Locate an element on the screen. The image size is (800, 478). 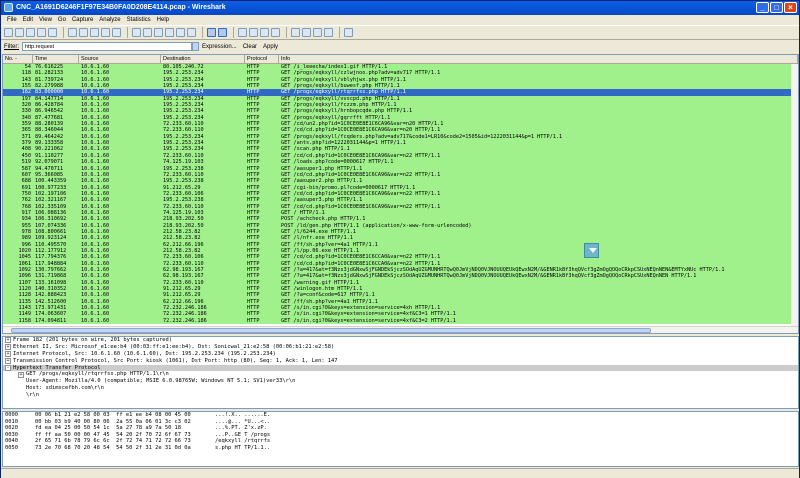
download-icon is located at coordinates (591, 250).